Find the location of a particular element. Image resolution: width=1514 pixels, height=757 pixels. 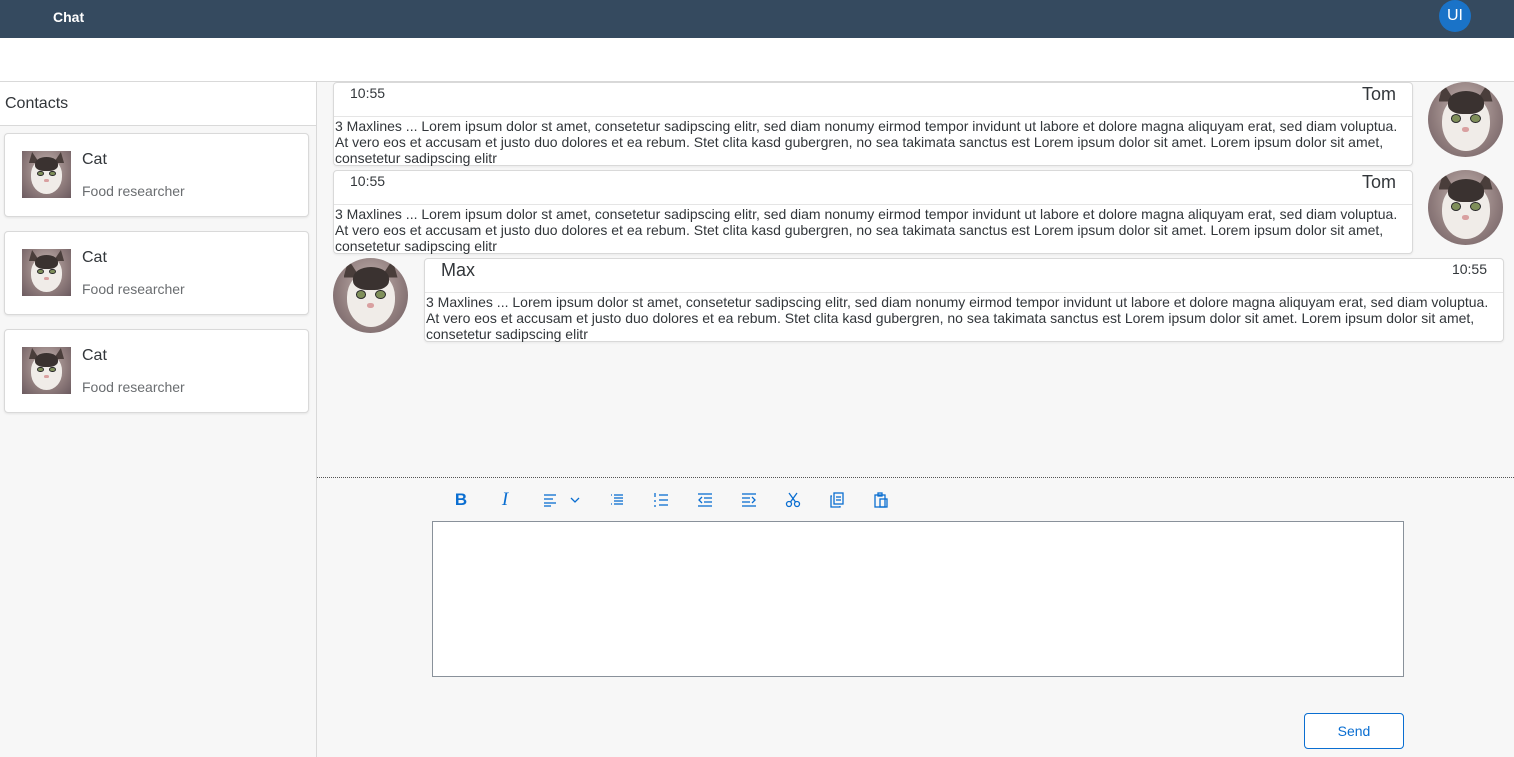

paste-icon is located at coordinates (881, 500).